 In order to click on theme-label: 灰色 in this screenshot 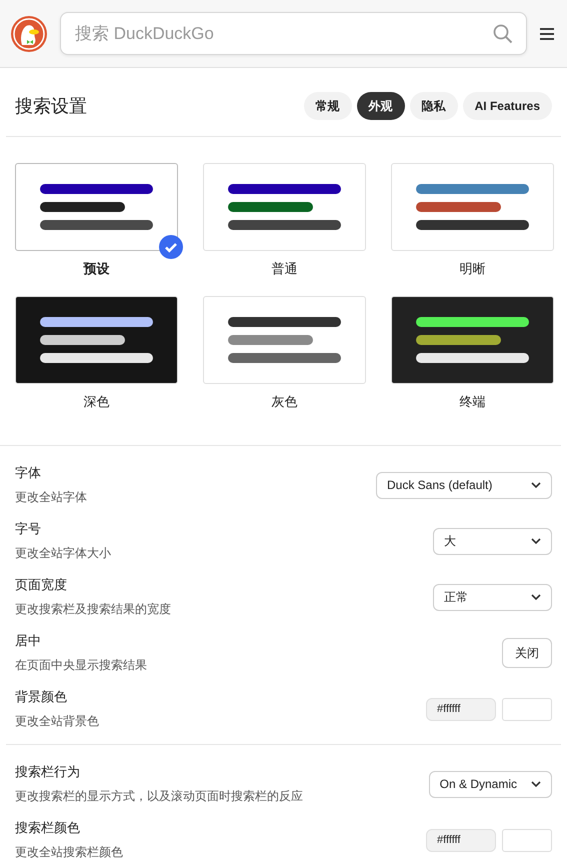, I will do `click(285, 402)`.